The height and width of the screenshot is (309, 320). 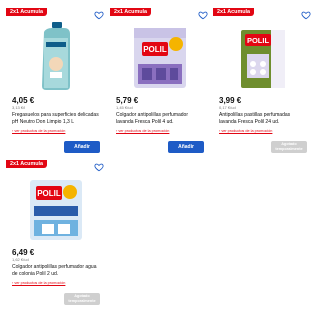 I want to click on unit-price: 3,13 €/l, so click(x=19, y=107).